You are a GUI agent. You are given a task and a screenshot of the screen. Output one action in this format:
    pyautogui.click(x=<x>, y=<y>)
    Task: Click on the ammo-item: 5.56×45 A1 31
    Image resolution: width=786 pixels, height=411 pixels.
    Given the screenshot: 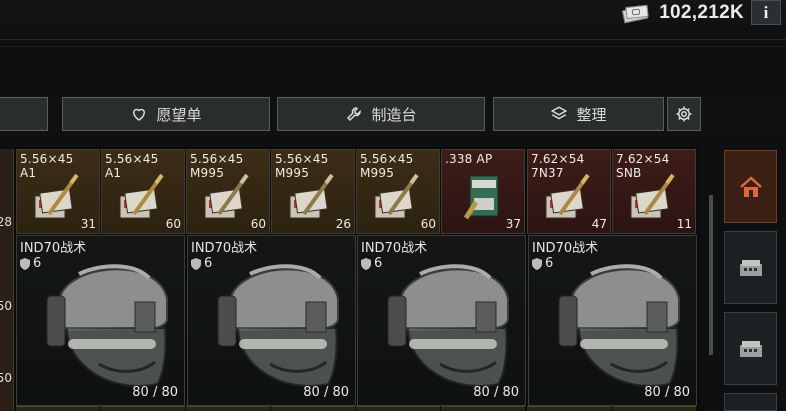 What is the action you would take?
    pyautogui.click(x=58, y=191)
    